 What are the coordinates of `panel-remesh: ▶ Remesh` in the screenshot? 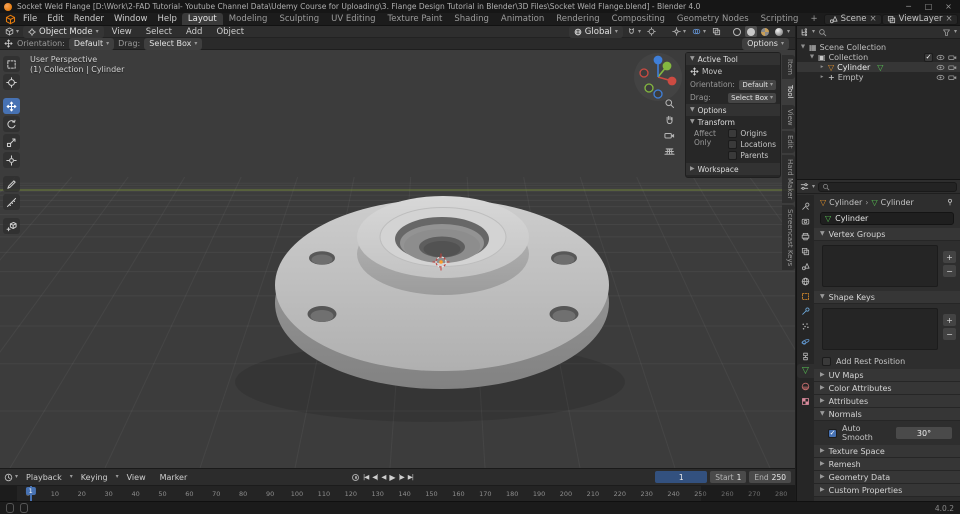 It's located at (887, 464).